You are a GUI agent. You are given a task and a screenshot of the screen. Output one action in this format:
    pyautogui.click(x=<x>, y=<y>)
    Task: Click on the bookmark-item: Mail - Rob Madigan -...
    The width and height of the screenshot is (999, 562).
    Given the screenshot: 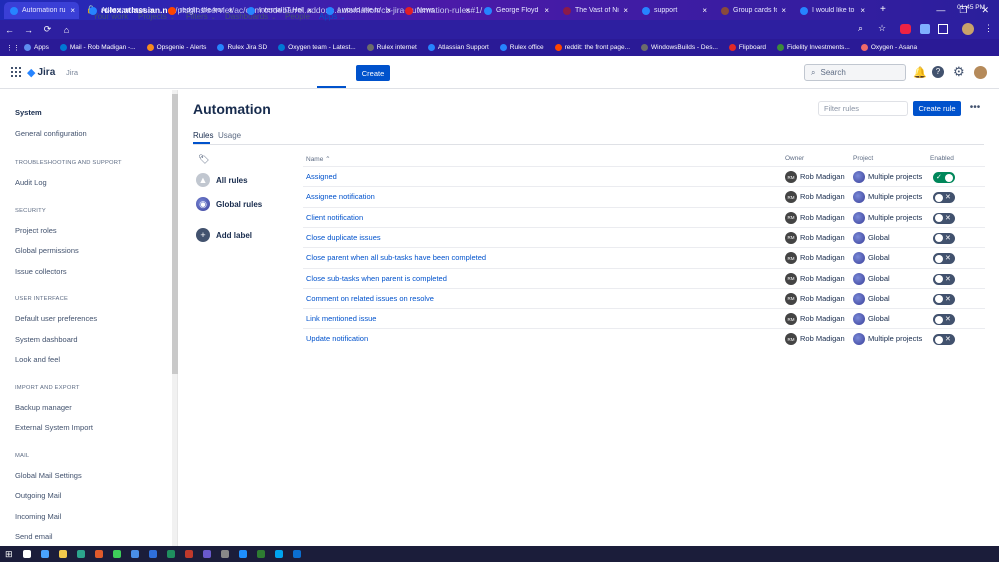 What is the action you would take?
    pyautogui.click(x=97, y=47)
    